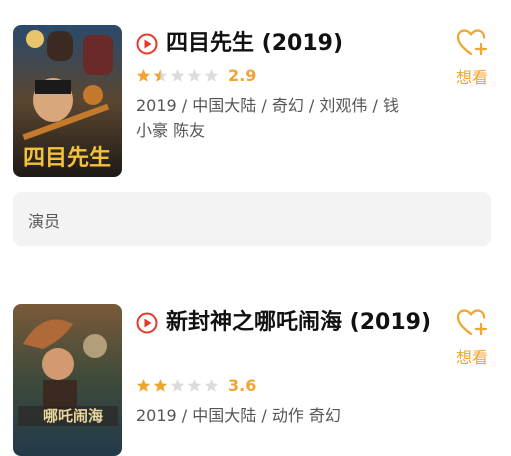  I want to click on star-half-icon, so click(160, 75).